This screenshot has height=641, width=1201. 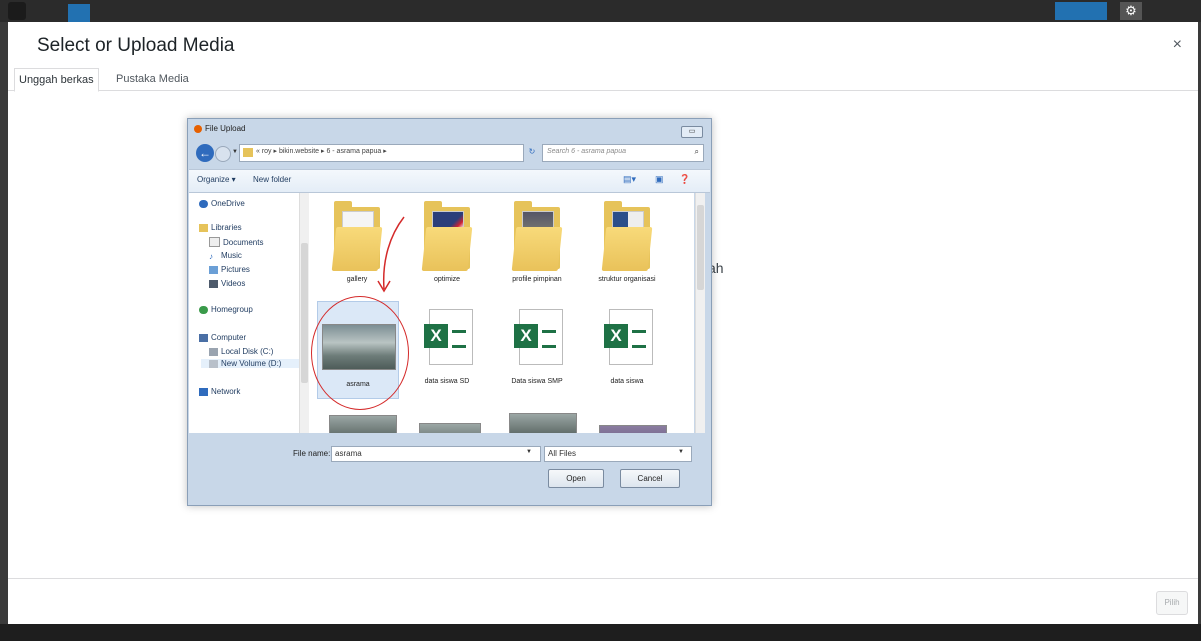 What do you see at coordinates (358, 384) in the screenshot?
I see `file-label: asrama` at bounding box center [358, 384].